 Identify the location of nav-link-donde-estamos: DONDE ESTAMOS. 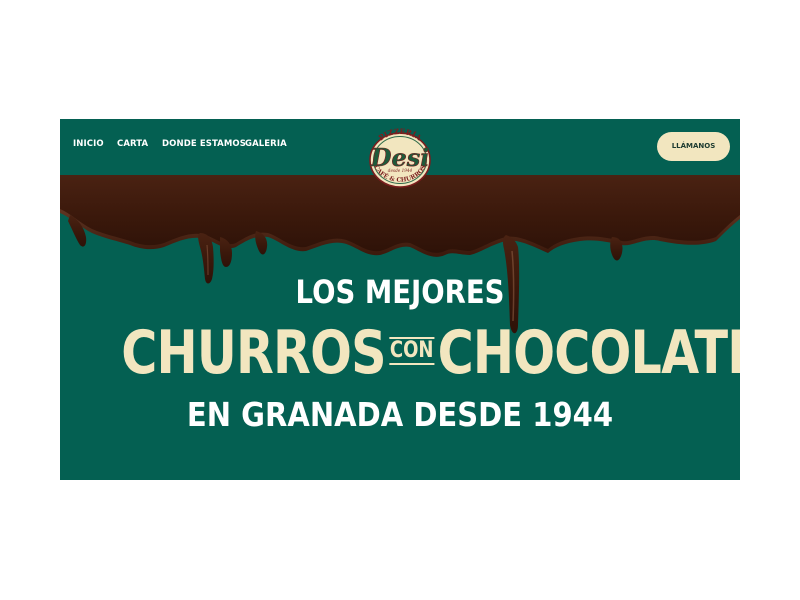
(204, 144).